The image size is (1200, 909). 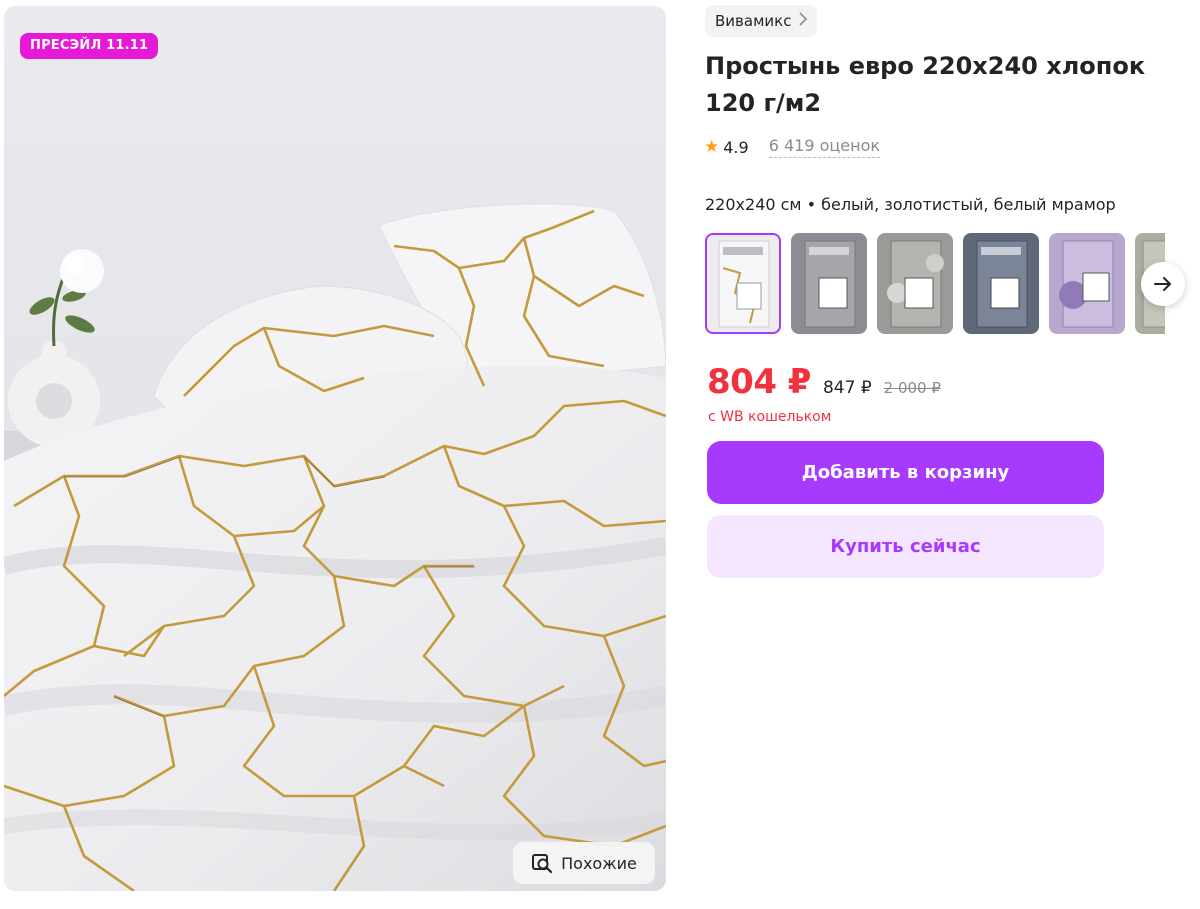 What do you see at coordinates (736, 147) in the screenshot?
I see `rating-value: 4.9` at bounding box center [736, 147].